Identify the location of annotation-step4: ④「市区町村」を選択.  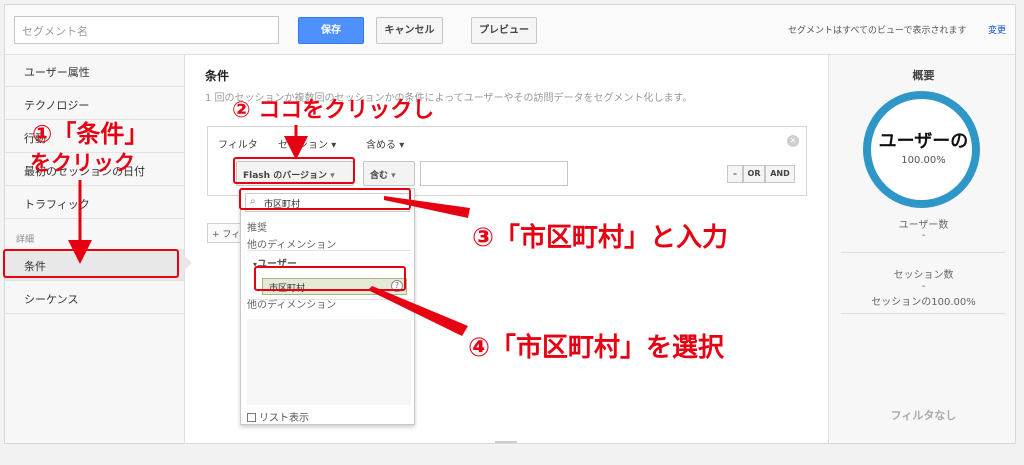
(596, 348).